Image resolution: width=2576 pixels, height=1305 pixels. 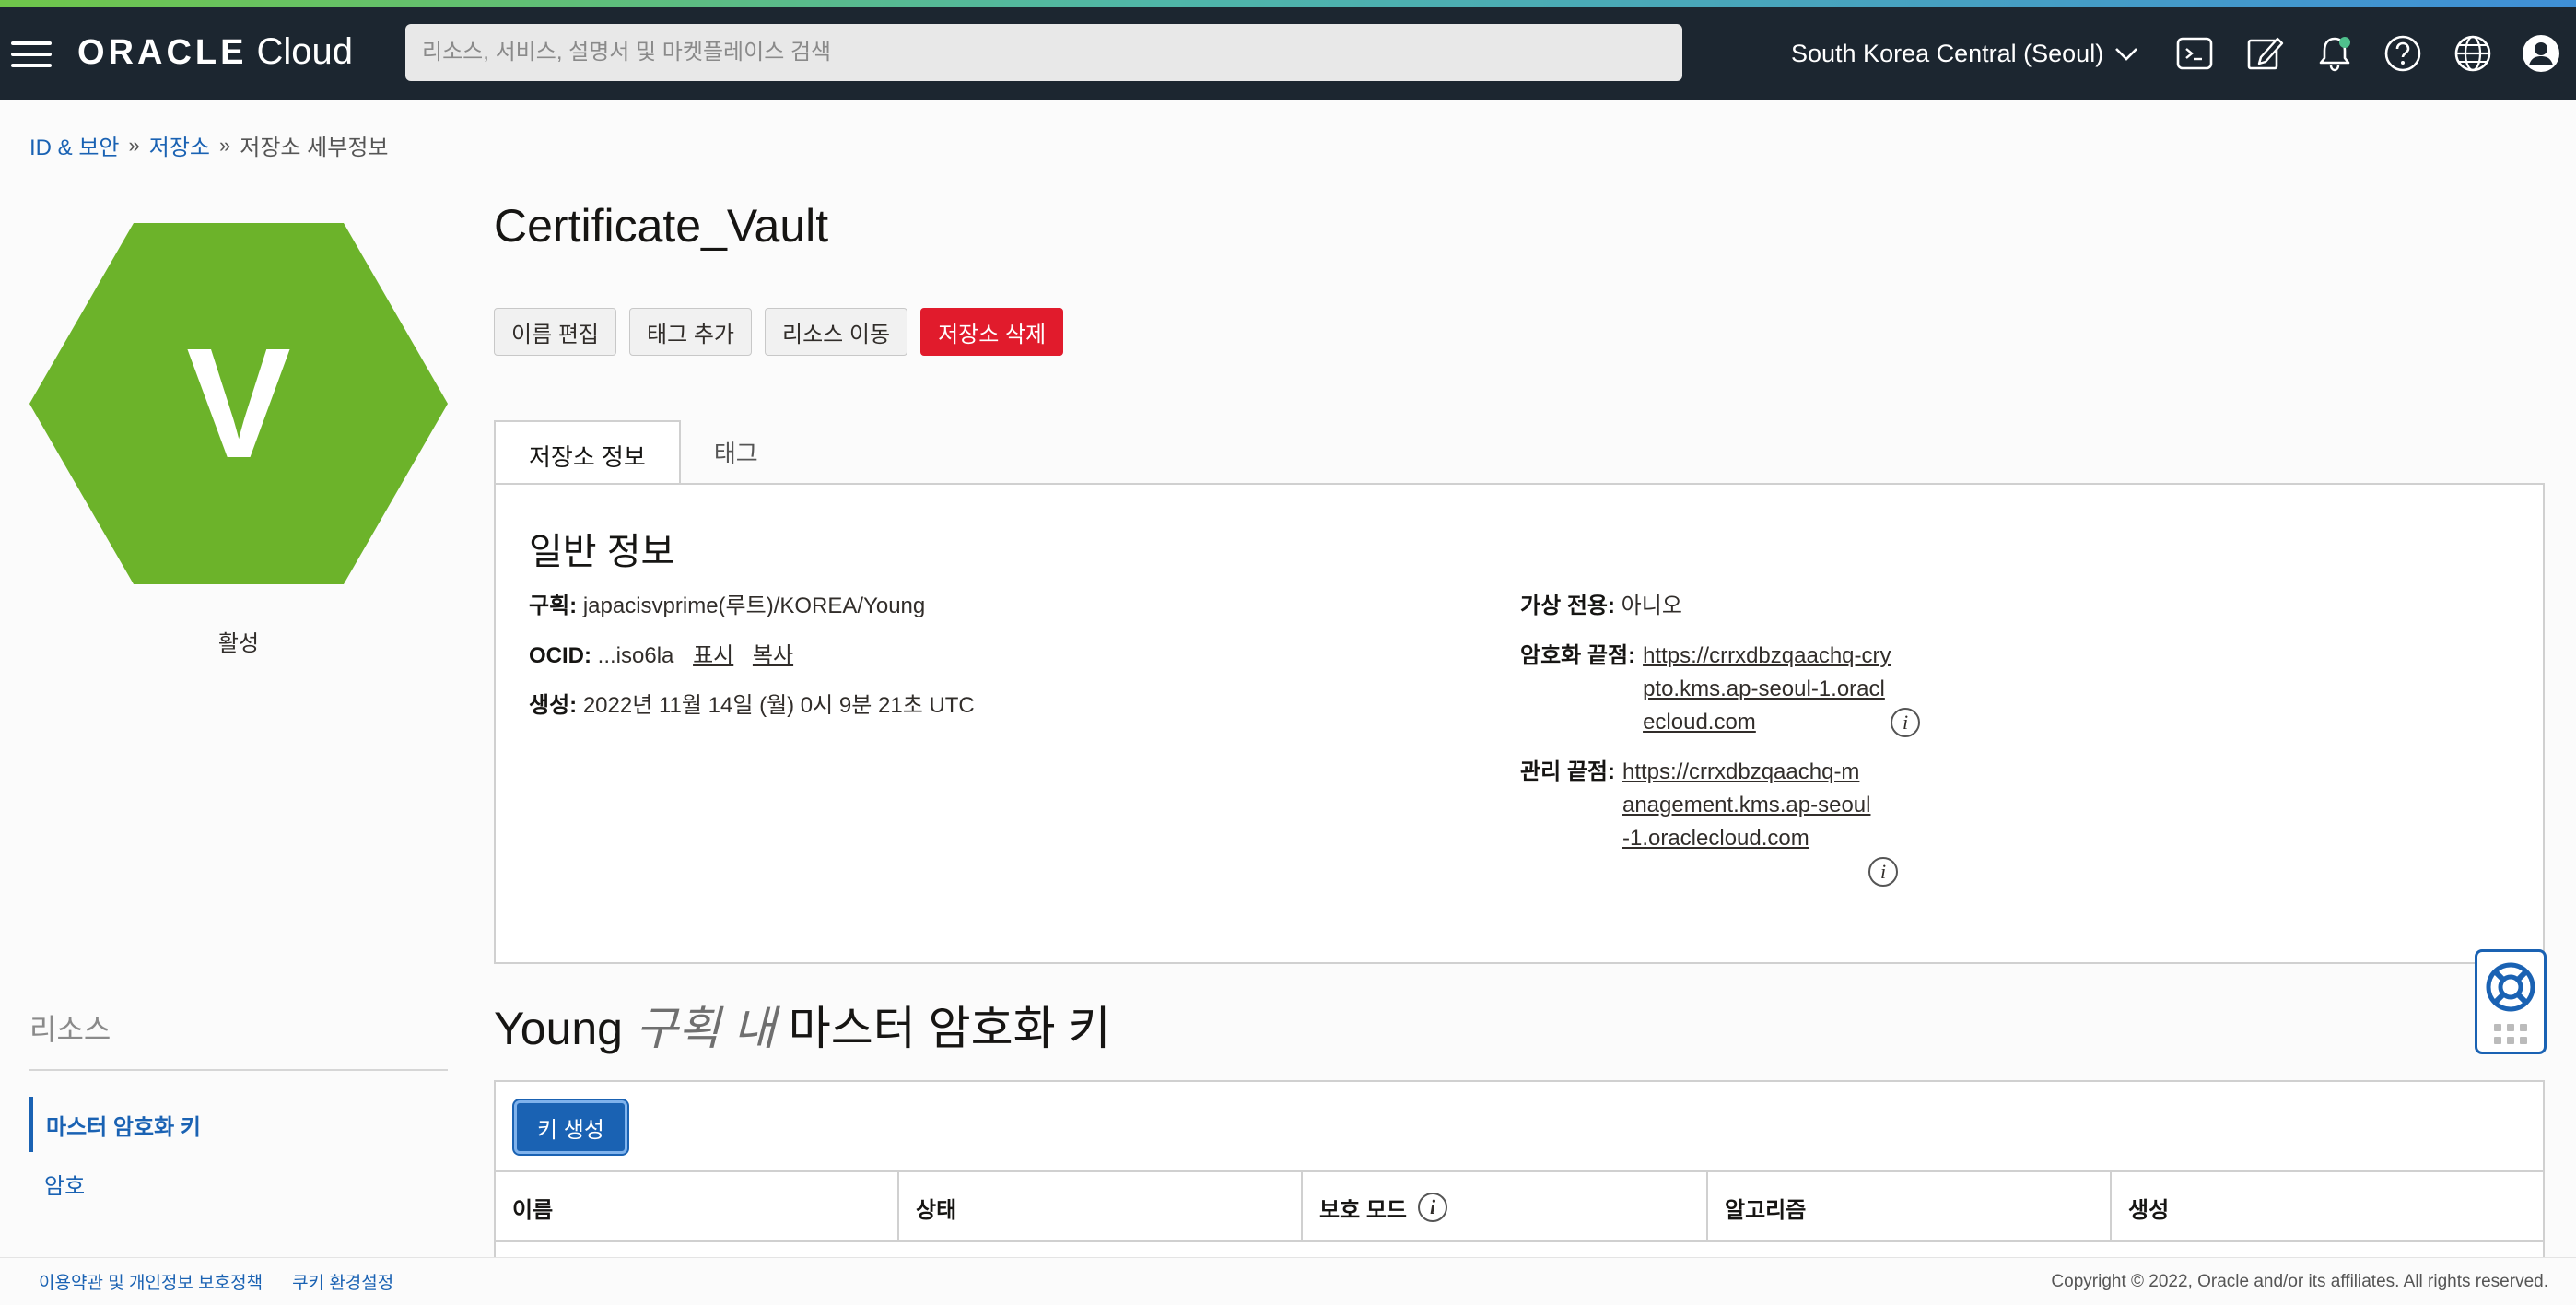 What do you see at coordinates (304, 51) in the screenshot?
I see `logo-cloud-text: Cloud` at bounding box center [304, 51].